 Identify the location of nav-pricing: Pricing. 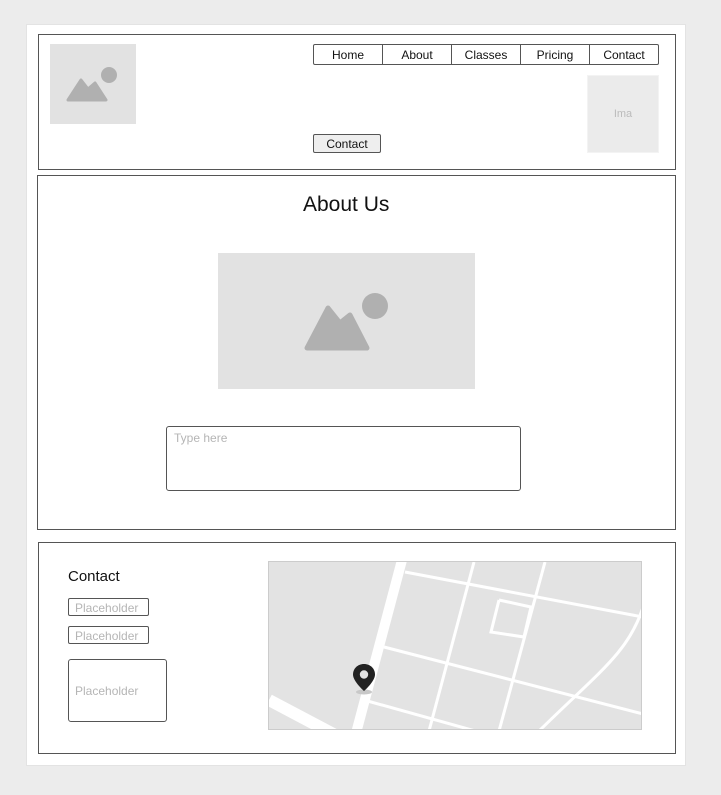
(555, 54).